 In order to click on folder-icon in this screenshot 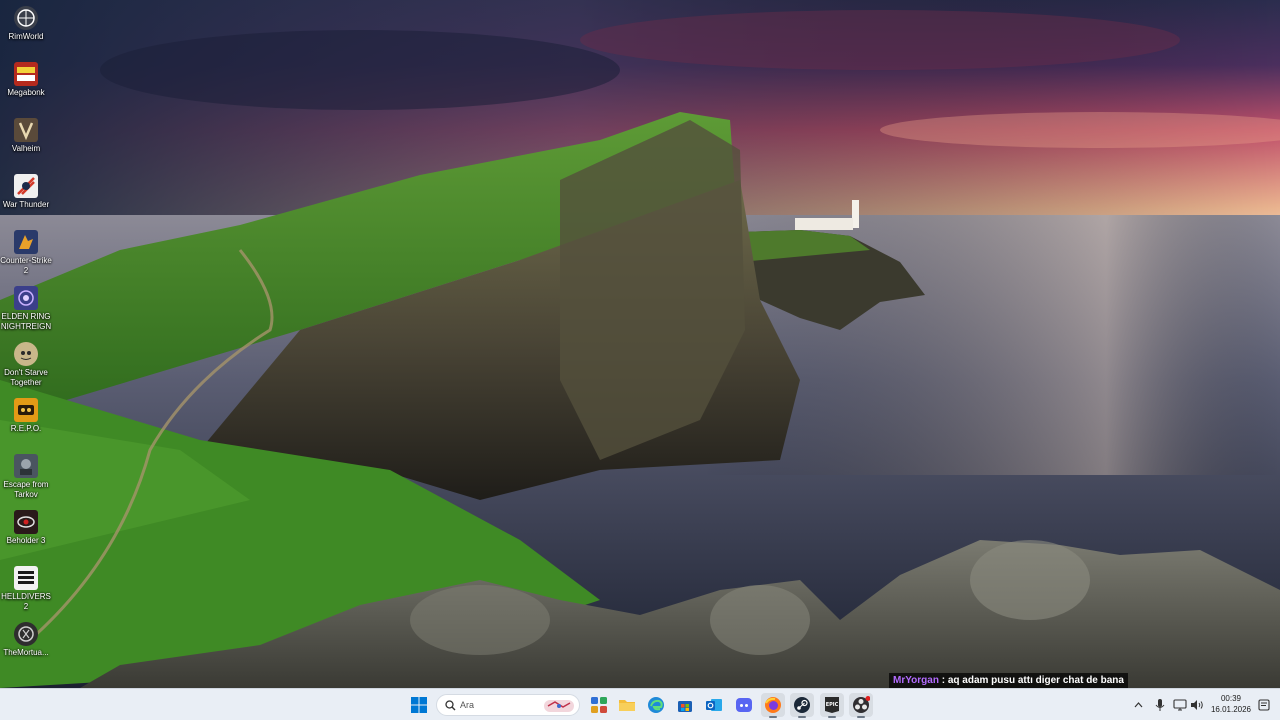, I will do `click(627, 705)`.